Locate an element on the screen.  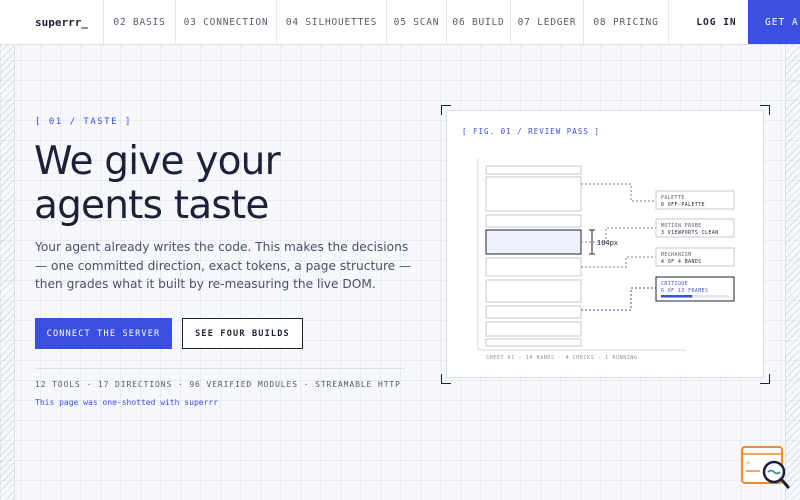
section-eyebrow: [ 01 / TASTE ] is located at coordinates (83, 122).